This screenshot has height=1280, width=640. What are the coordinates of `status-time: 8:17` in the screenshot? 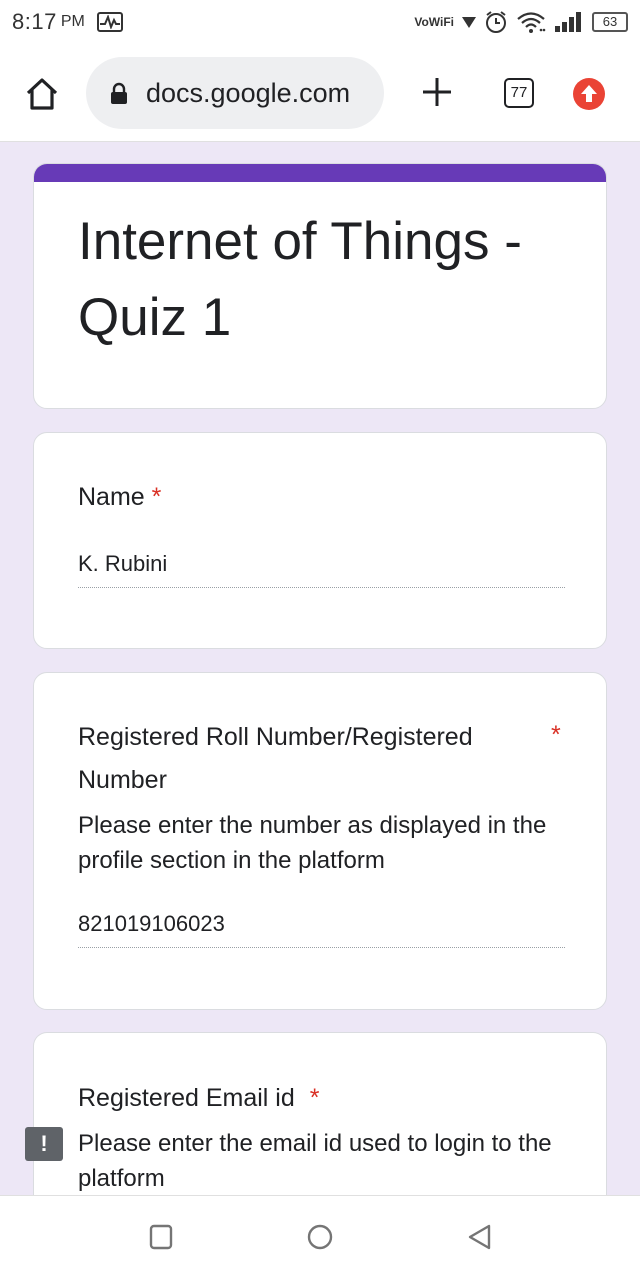 It's located at (34, 21).